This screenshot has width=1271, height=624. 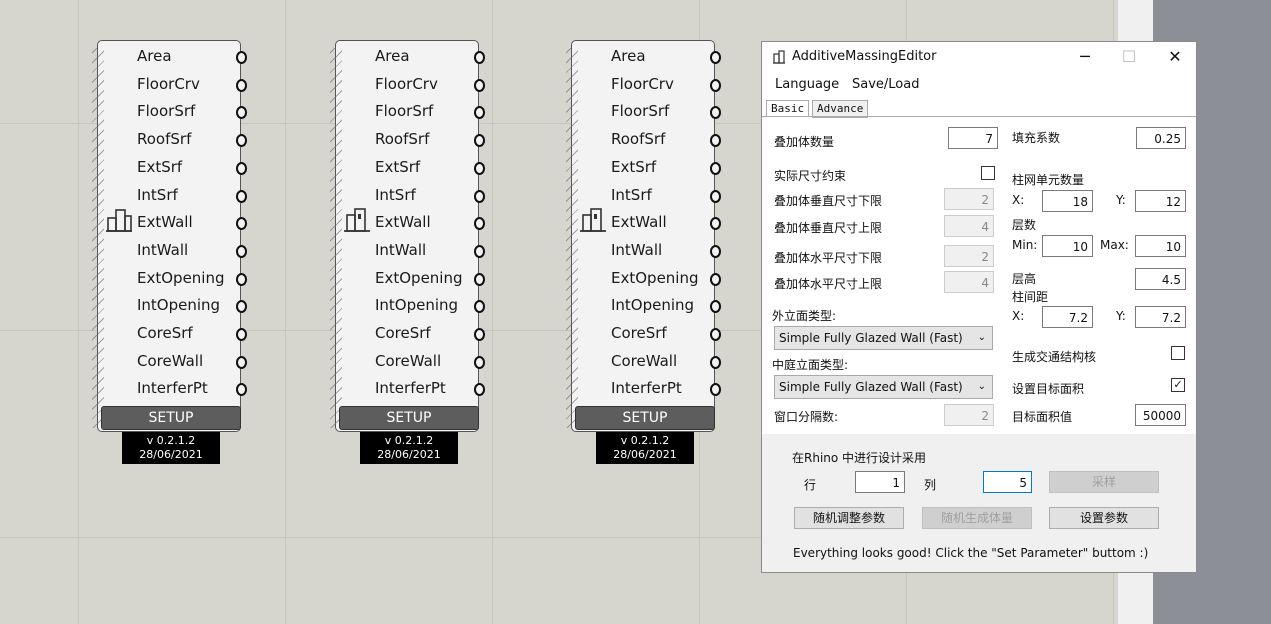 I want to click on output-label: Area, so click(x=392, y=56).